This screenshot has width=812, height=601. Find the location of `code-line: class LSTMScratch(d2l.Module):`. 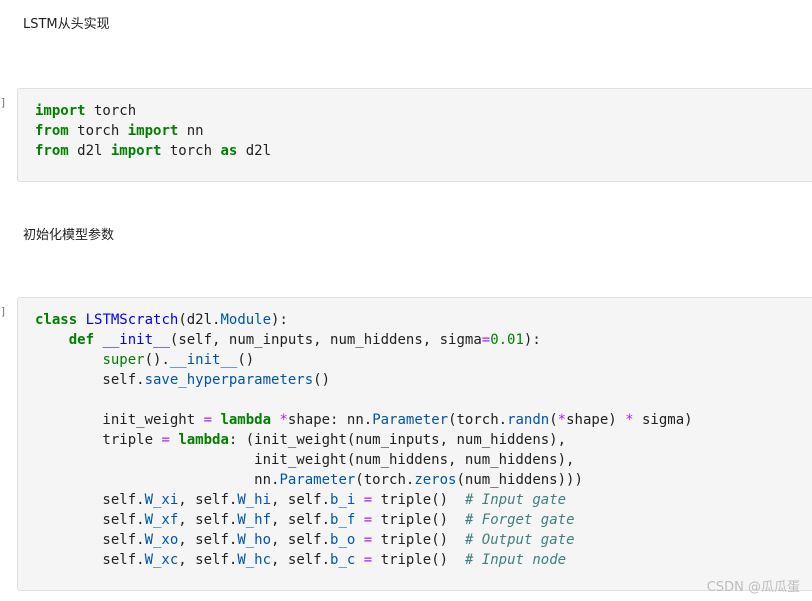

code-line: class LSTMScratch(d2l.Module): is located at coordinates (161, 320).